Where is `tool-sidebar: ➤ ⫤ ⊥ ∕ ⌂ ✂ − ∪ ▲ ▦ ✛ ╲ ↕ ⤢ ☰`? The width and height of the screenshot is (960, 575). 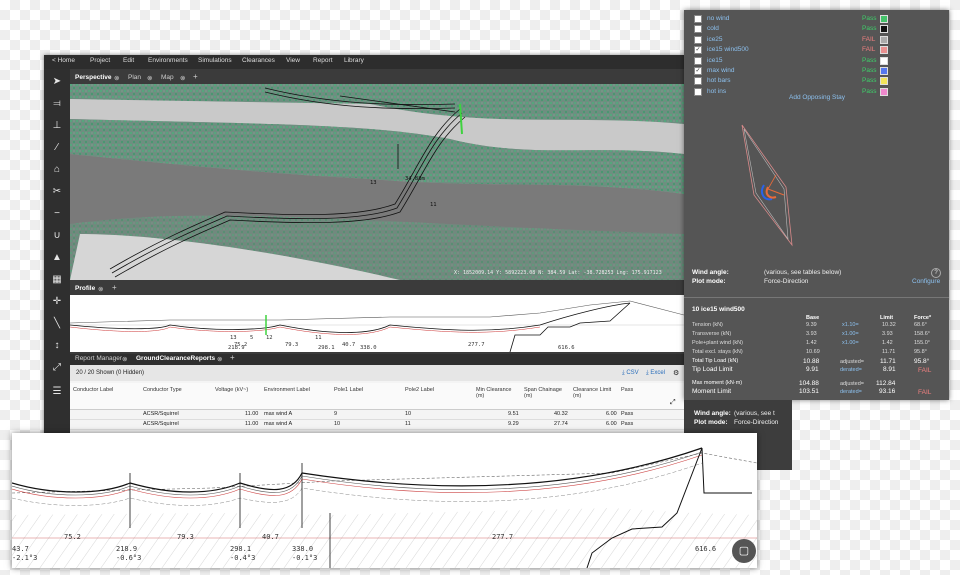 tool-sidebar: ➤ ⫤ ⊥ ∕ ⌂ ✂ − ∪ ▲ ▦ ✛ ╲ ↕ ⤢ ☰ is located at coordinates (57, 252).